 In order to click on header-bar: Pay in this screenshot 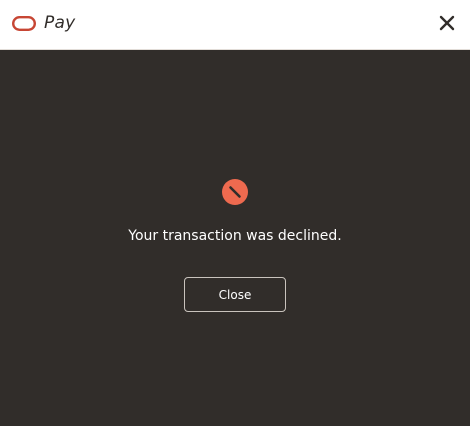, I will do `click(235, 25)`.